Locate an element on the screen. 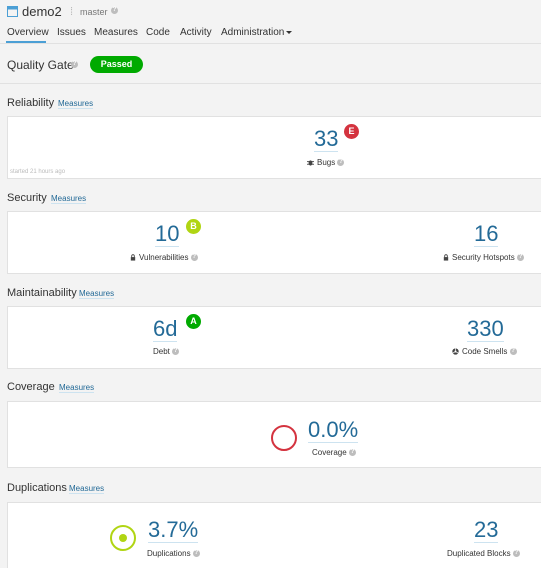 This screenshot has width=541, height=568. code-smells-value: 330 is located at coordinates (485, 330).